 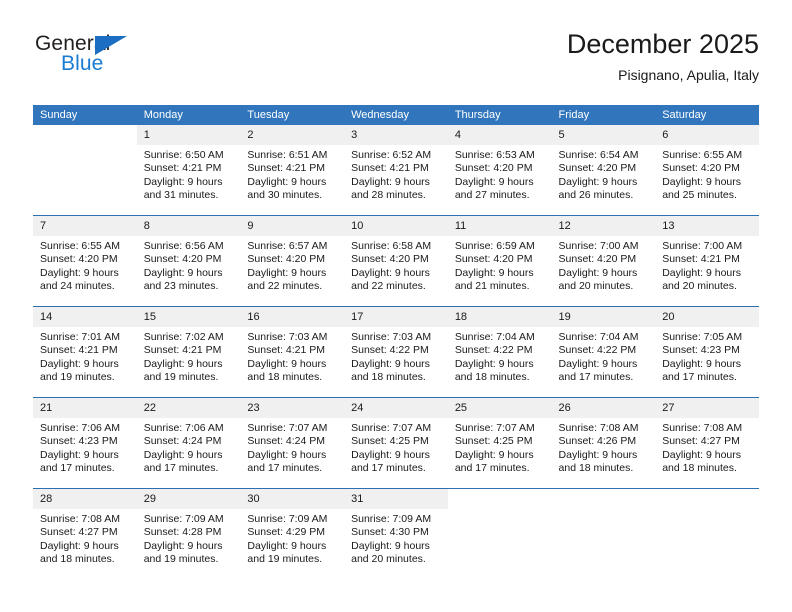 I want to click on sunrise-text: Sunrise: 7:02 AM, so click(x=183, y=337).